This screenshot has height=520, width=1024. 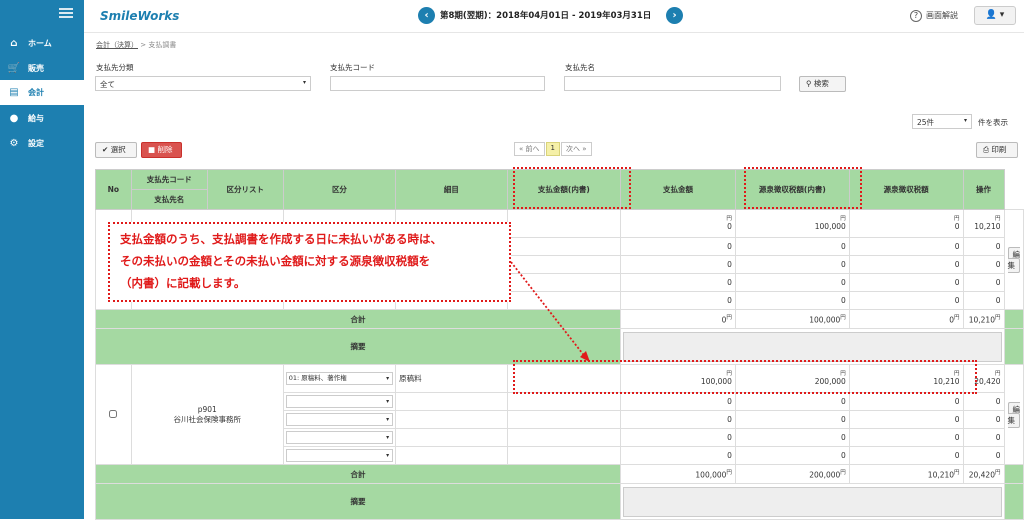 I want to click on fiscal-period: 第8期(翌期)：2018年04月01日 - 2019年03月31日, so click(x=546, y=16).